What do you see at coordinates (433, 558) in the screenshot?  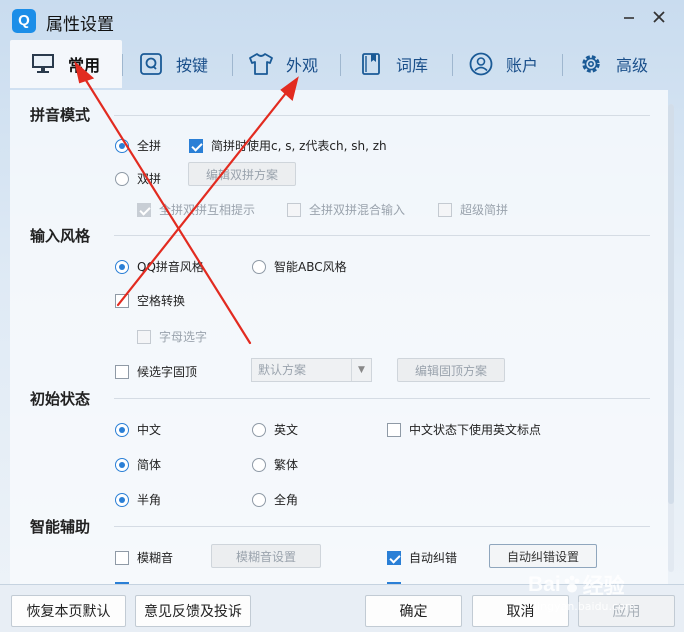 I see `auto-correct-label: 自动纠错` at bounding box center [433, 558].